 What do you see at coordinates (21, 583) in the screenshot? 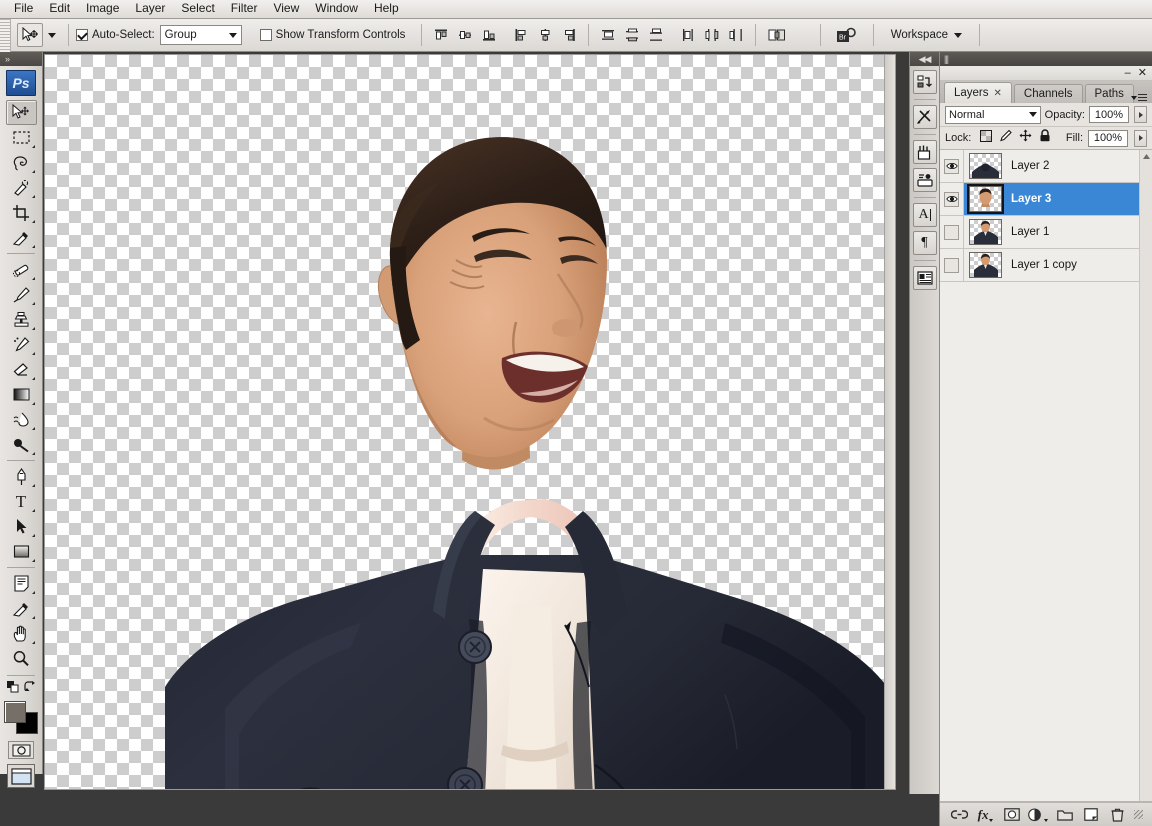
I see `note-tool` at bounding box center [21, 583].